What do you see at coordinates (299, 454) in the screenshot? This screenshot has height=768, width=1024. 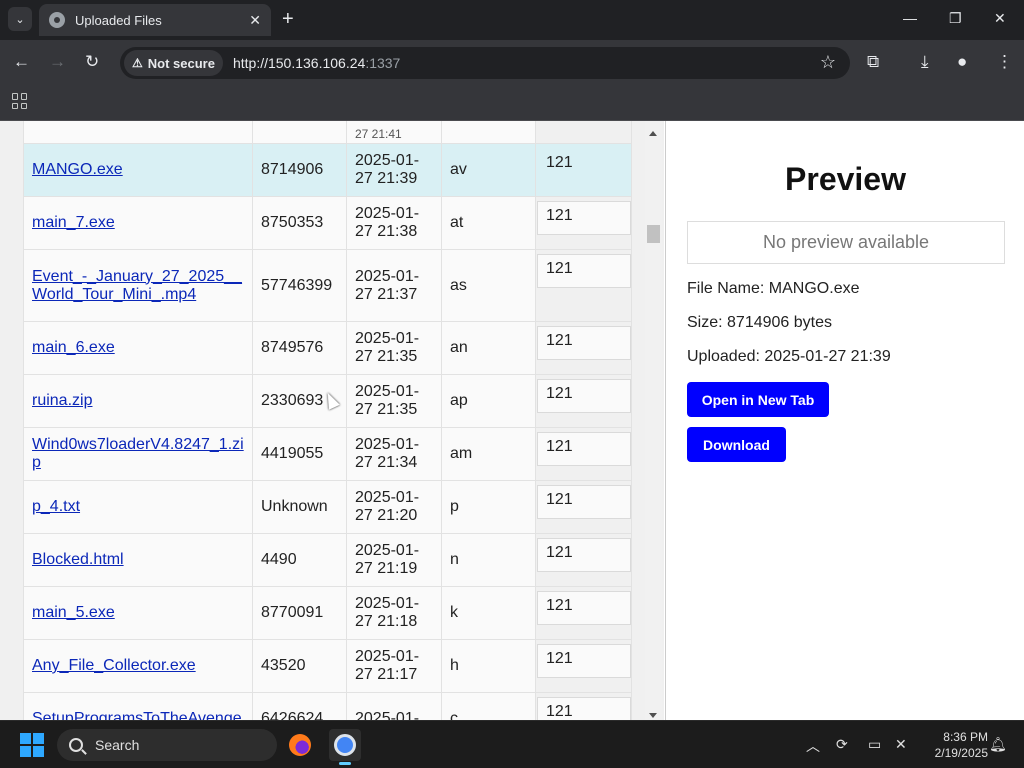 I see `file-size-cell: 4419055` at bounding box center [299, 454].